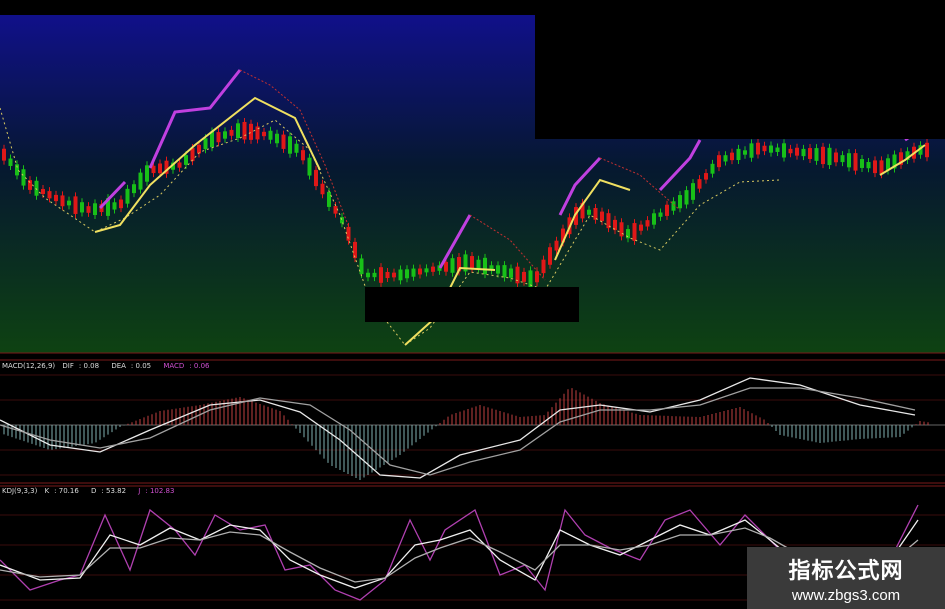  Describe the element at coordinates (201, 366) in the screenshot. I see `macd-value: 0.06` at that location.